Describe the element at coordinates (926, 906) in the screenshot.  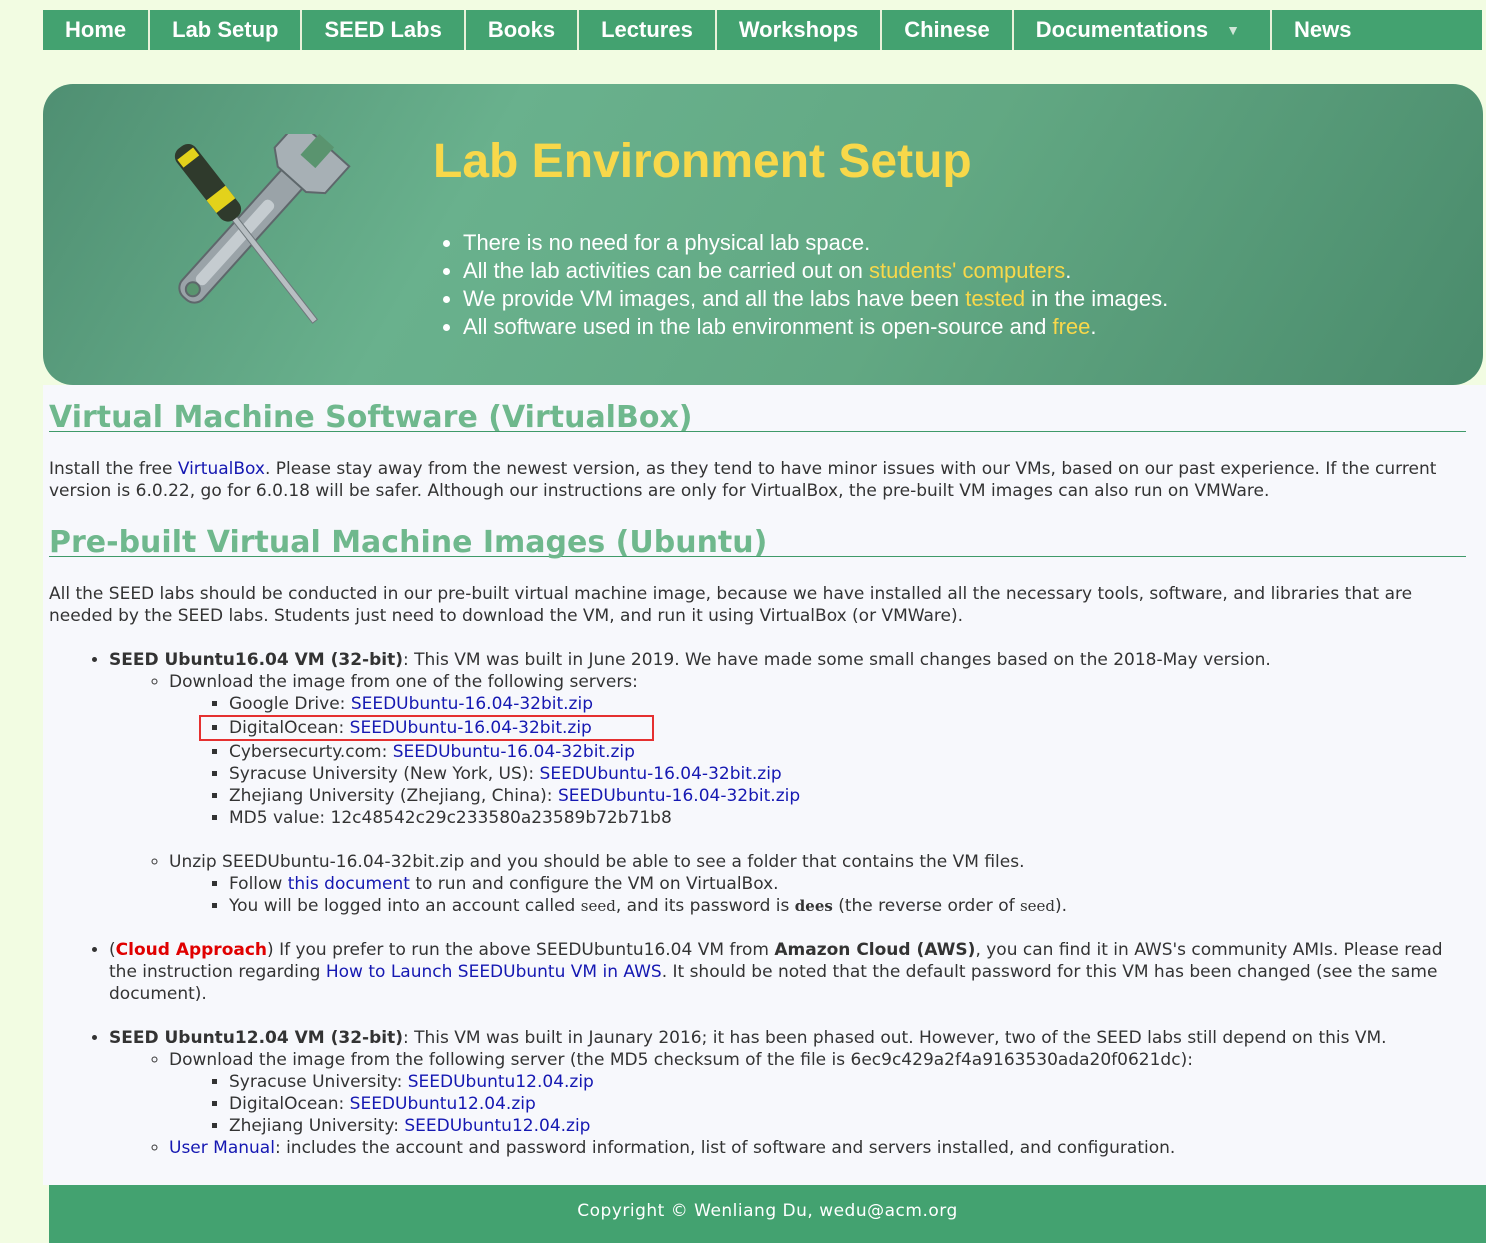
I see `login-mid2: (the reverse order of` at that location.